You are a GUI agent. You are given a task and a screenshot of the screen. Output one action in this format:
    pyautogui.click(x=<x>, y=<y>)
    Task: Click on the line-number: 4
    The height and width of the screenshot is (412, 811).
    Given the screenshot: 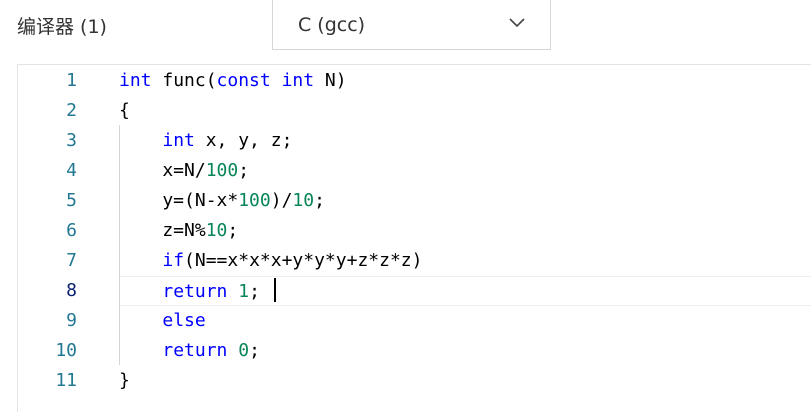 What is the action you would take?
    pyautogui.click(x=71, y=170)
    